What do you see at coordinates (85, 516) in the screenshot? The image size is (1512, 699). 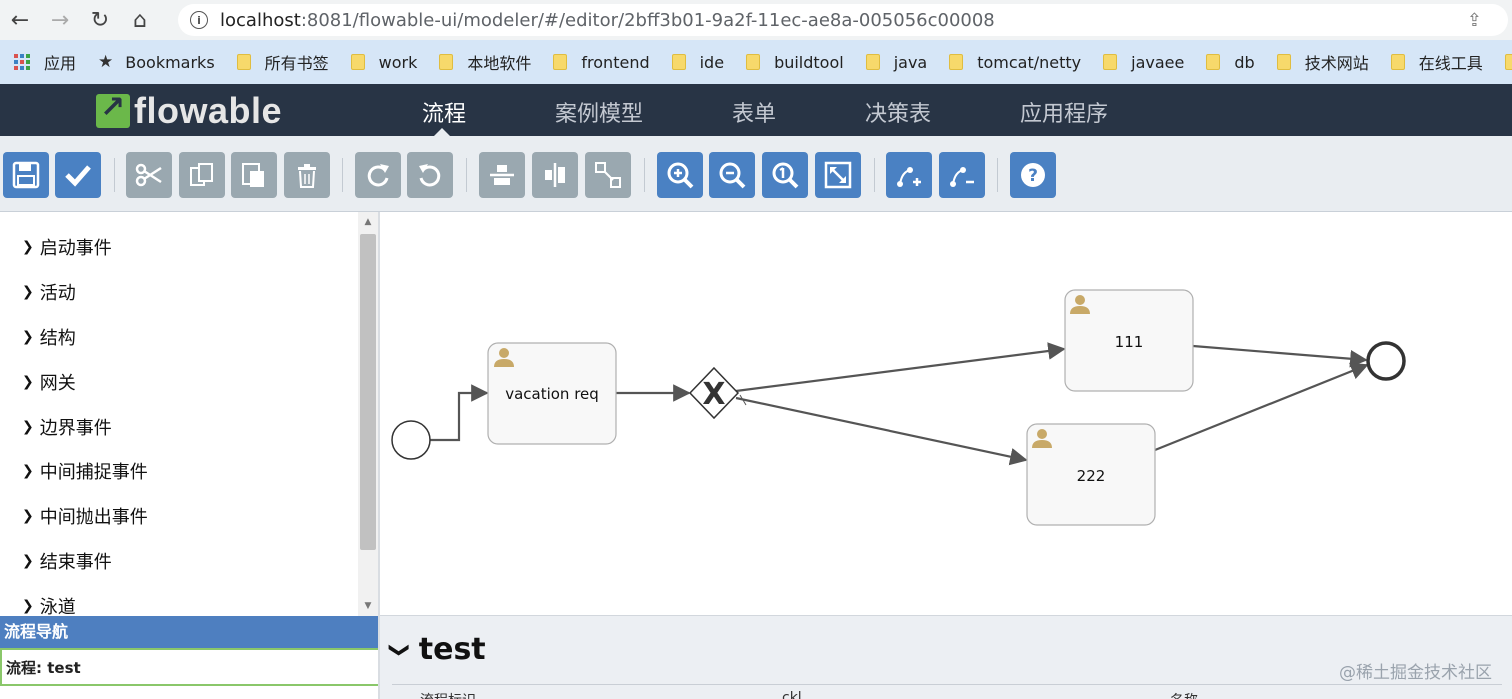 I see `palette-group-throwing-events: ❯ 中间抛出事件` at bounding box center [85, 516].